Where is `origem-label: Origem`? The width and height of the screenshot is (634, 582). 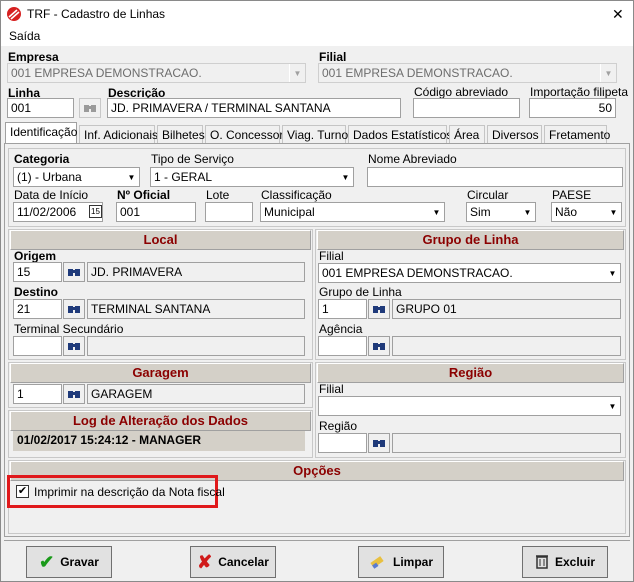
origem-label: Origem is located at coordinates (35, 256).